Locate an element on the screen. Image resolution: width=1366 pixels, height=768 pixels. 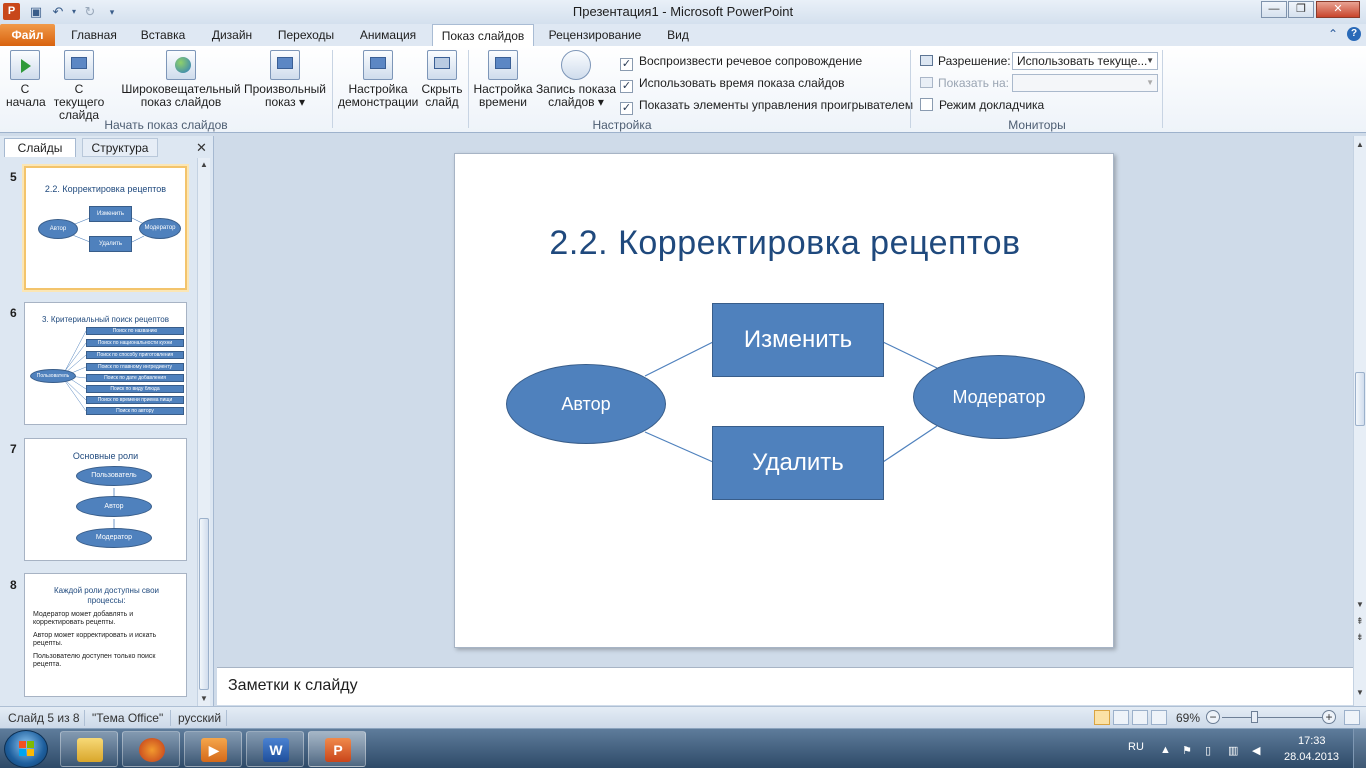
close-button: ✕ is located at coordinates (1338, 9).